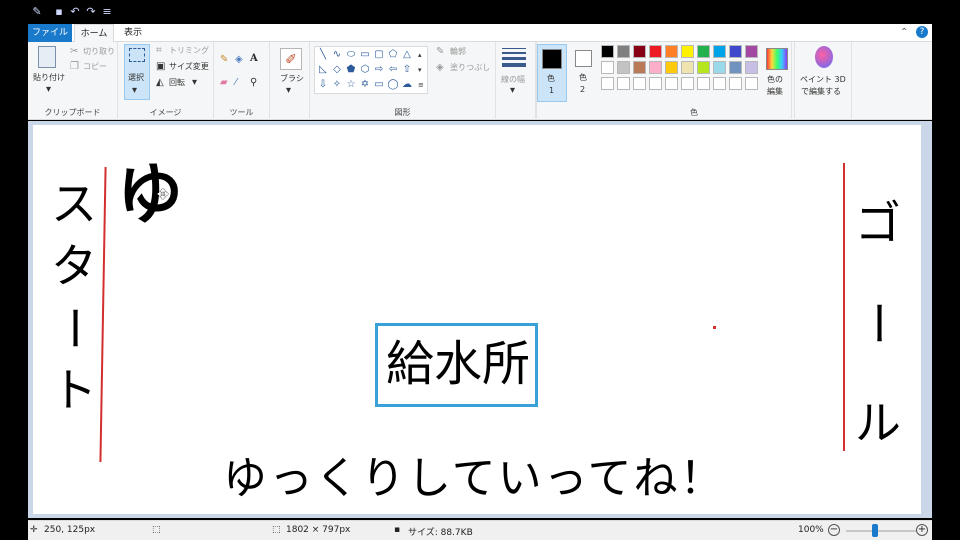 This screenshot has height=540, width=960. What do you see at coordinates (291, 59) in the screenshot?
I see `brush-icon: ✐` at bounding box center [291, 59].